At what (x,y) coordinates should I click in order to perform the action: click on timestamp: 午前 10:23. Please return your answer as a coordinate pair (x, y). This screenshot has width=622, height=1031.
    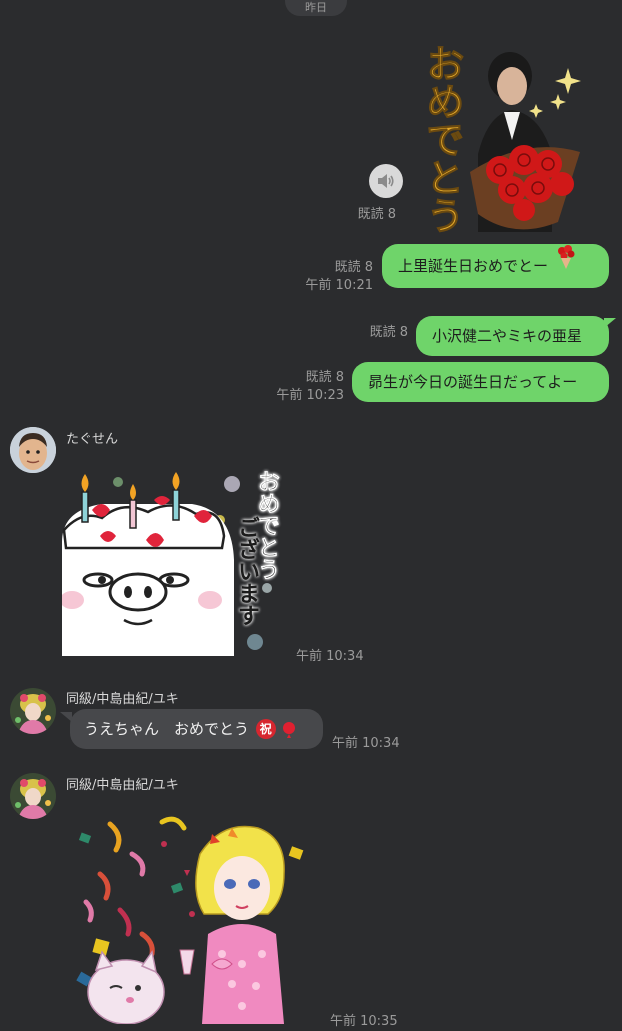
    Looking at the image, I should click on (310, 395).